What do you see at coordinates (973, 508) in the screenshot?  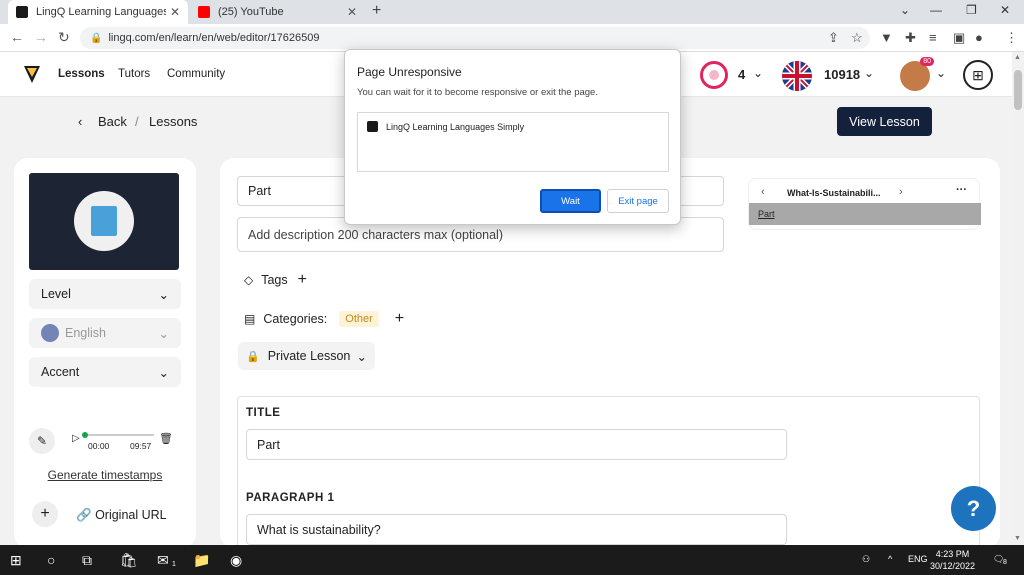 I see `help-button: ?` at bounding box center [973, 508].